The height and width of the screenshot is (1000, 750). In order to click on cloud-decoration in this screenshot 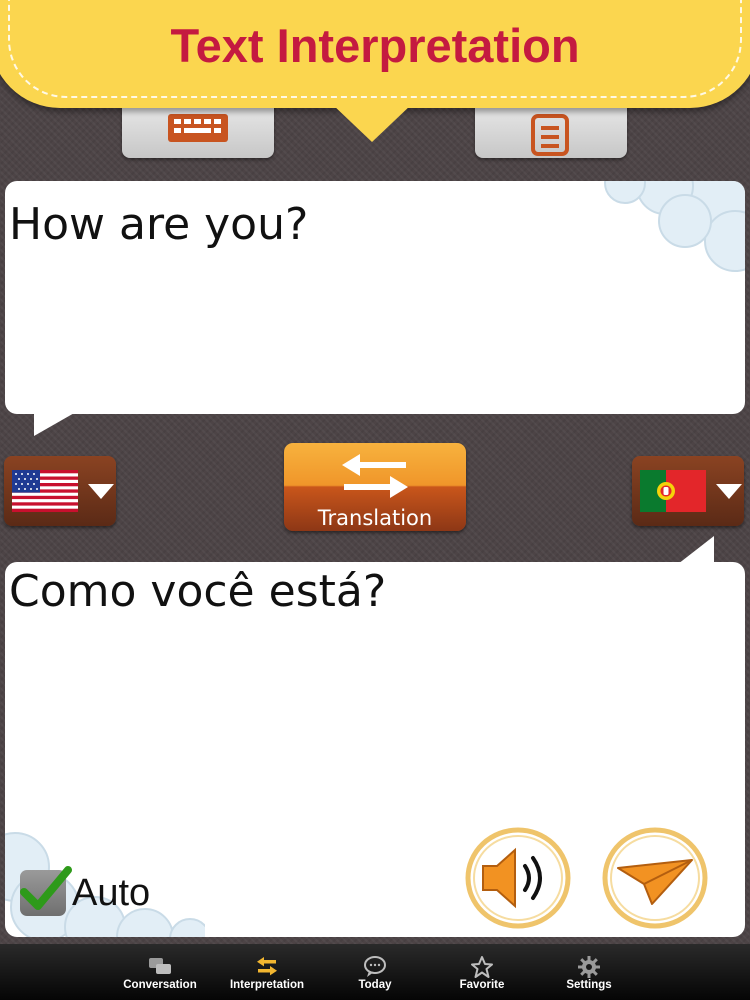, I will do `click(674, 226)`.